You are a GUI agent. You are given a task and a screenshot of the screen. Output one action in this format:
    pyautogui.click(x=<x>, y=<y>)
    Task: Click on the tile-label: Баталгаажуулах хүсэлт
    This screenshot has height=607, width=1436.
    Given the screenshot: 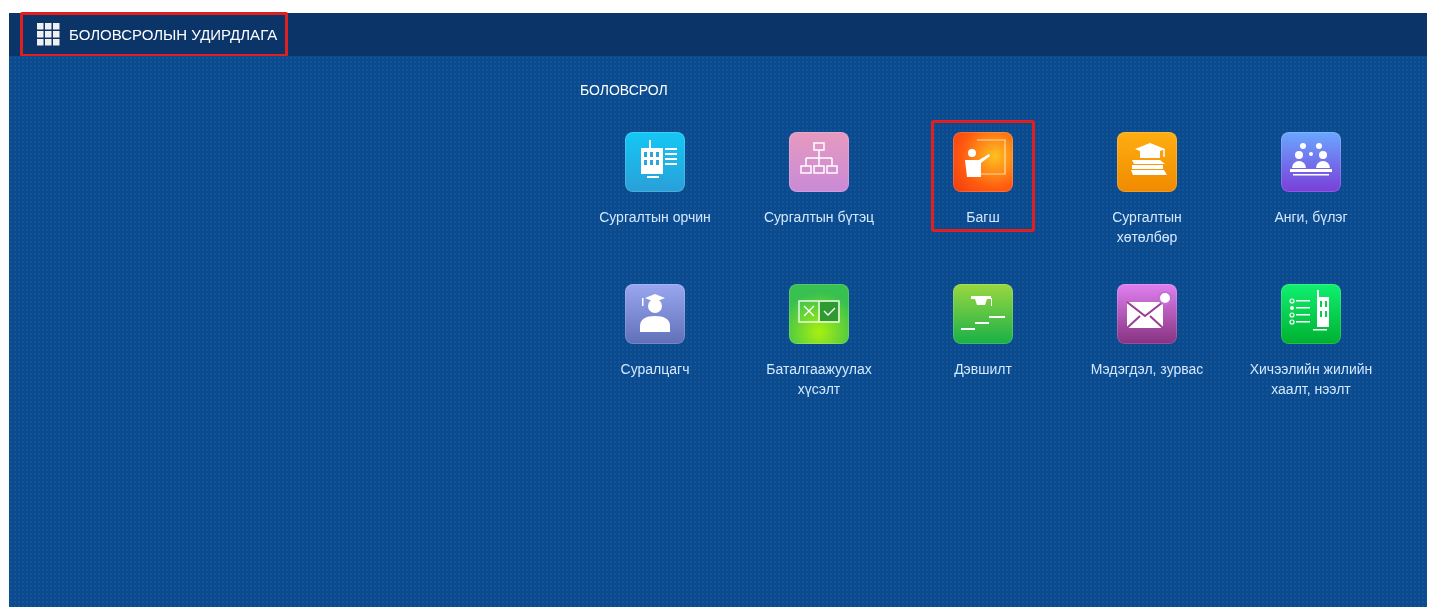 What is the action you would take?
    pyautogui.click(x=819, y=379)
    